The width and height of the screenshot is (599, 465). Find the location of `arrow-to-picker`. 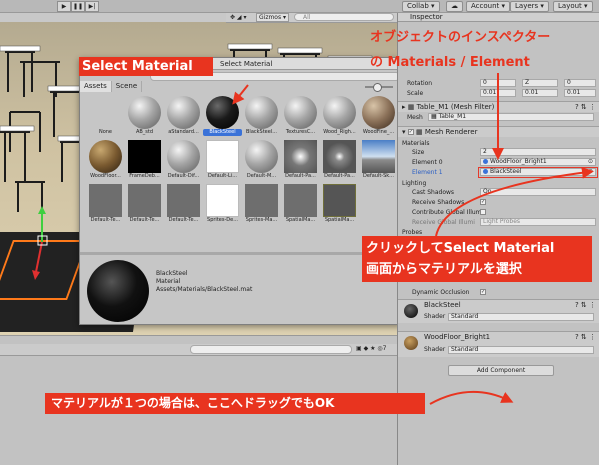

arrow-to-picker is located at coordinates (514, 201).